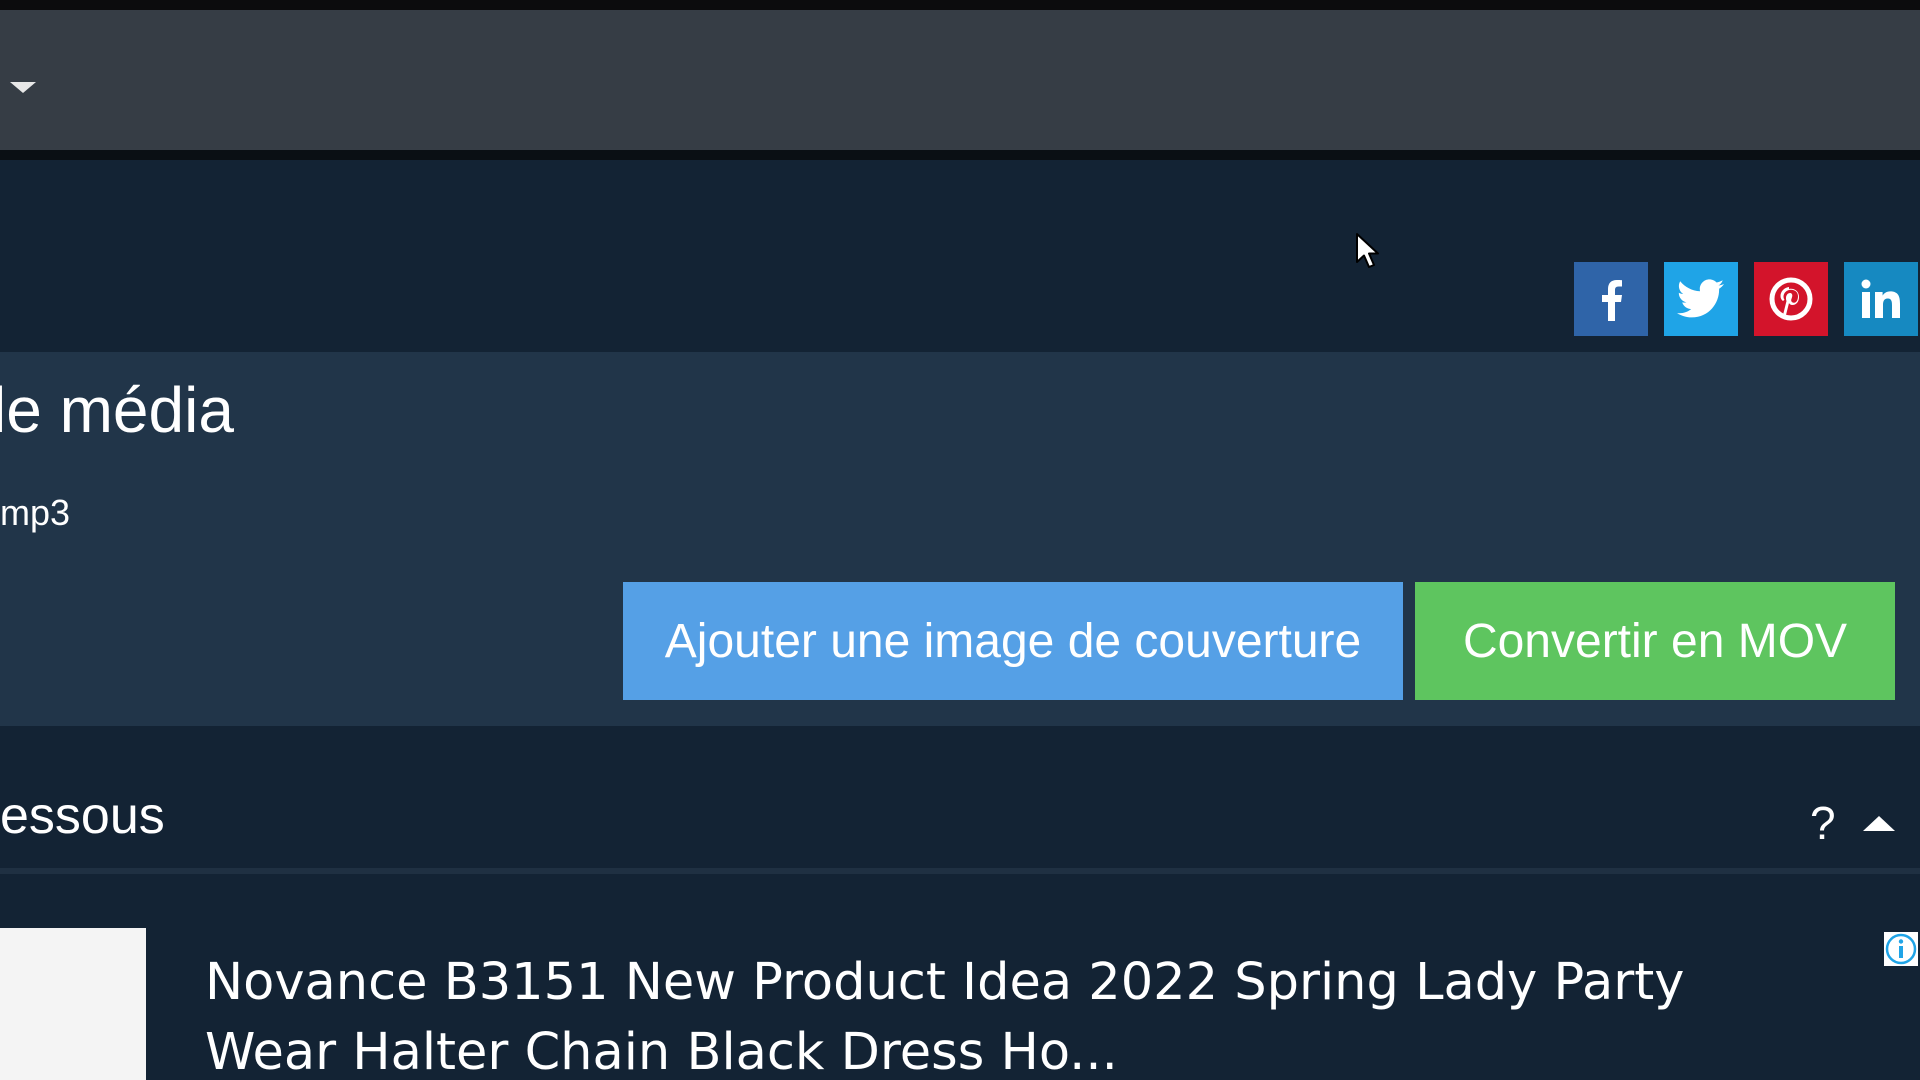  I want to click on info-icon, so click(1901, 949).